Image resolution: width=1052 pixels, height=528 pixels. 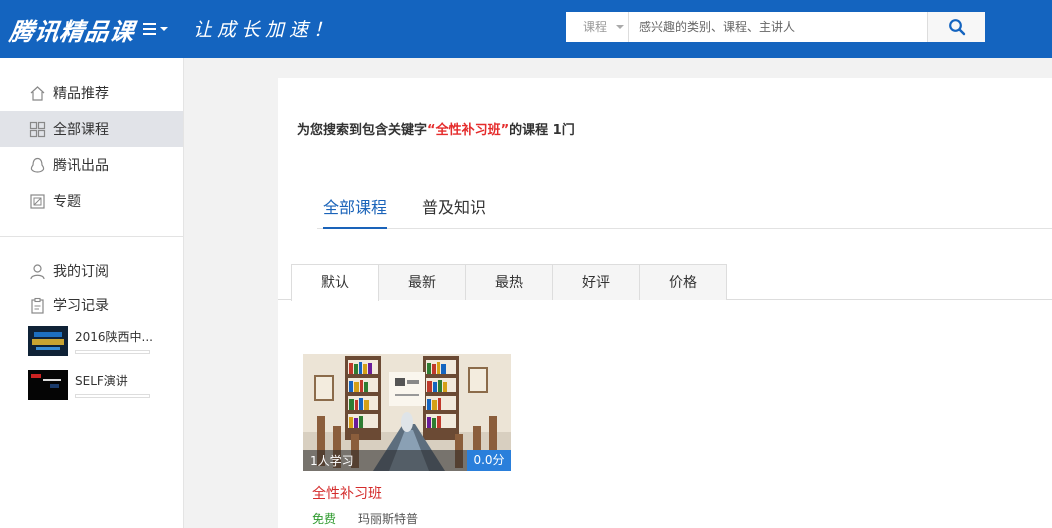 I want to click on rating-badge: 0.0分, so click(x=489, y=460).